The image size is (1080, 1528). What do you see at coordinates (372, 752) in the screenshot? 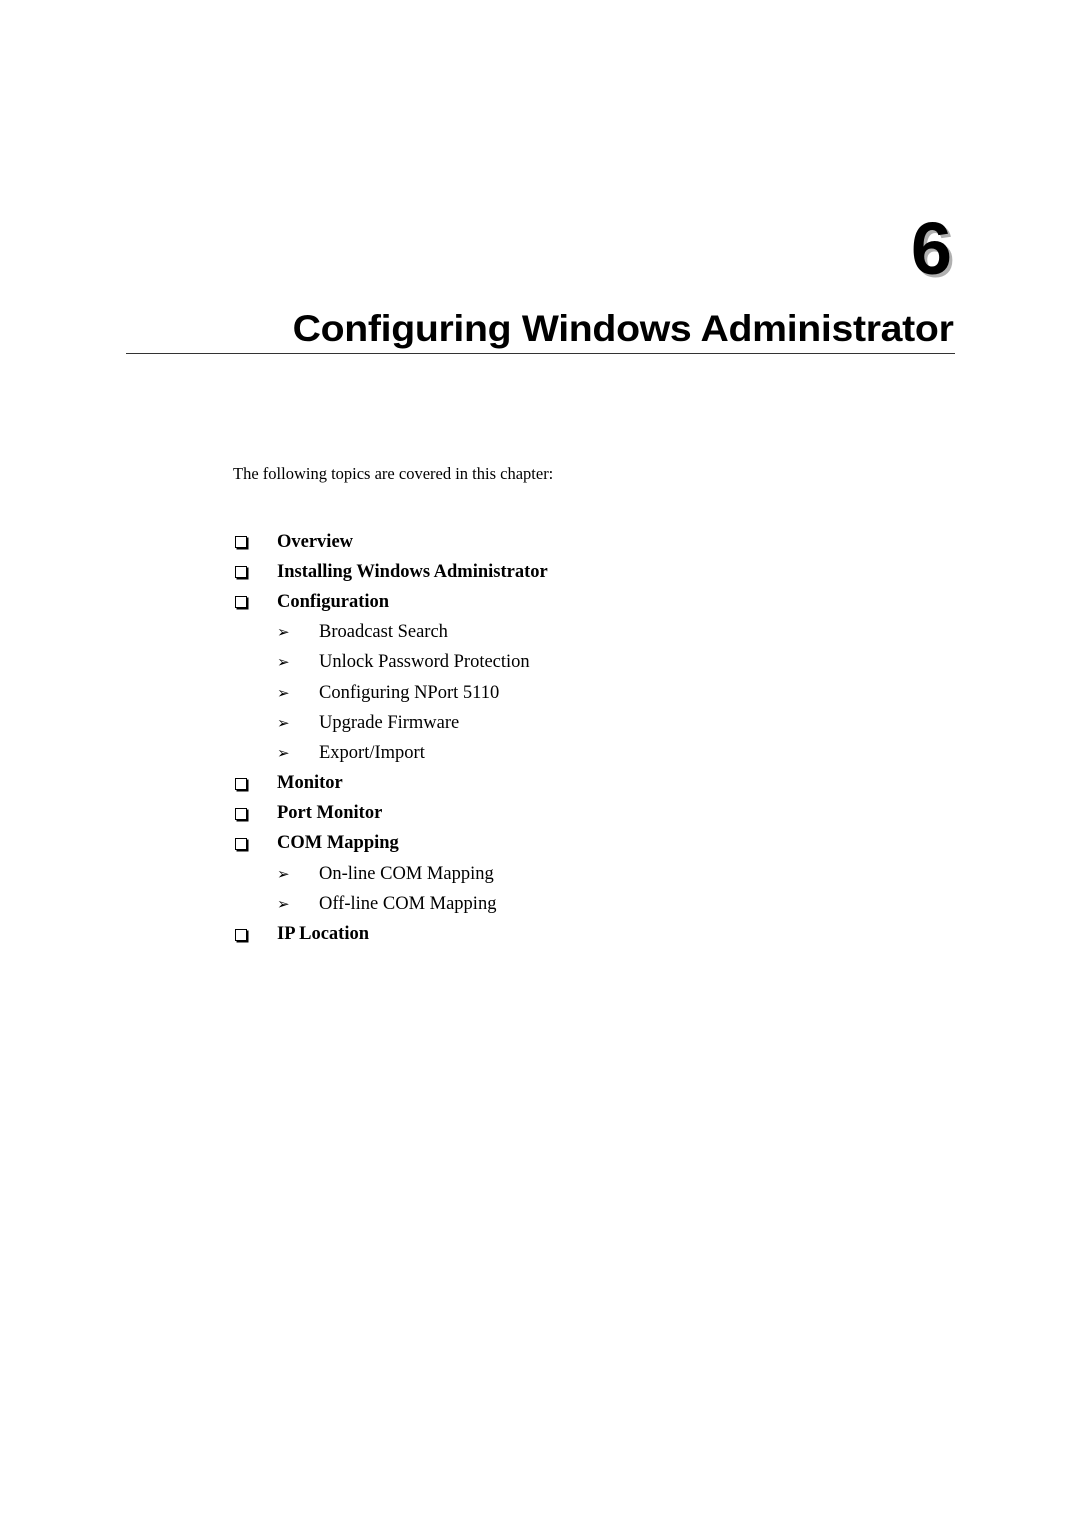
I see `subtopic-label: Export/Import` at bounding box center [372, 752].